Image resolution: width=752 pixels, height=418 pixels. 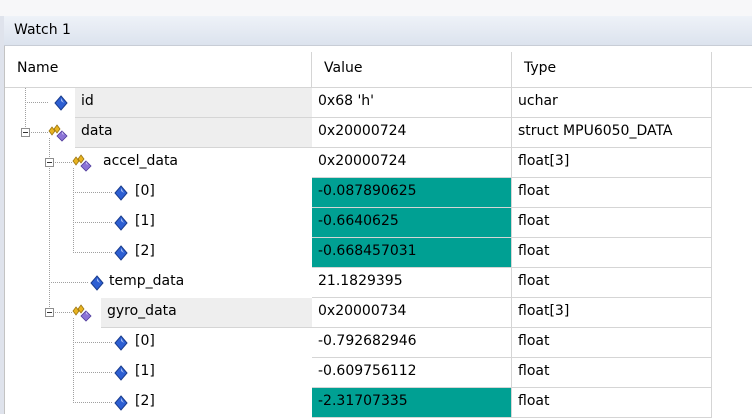 What do you see at coordinates (141, 161) in the screenshot?
I see `row-name: accel_data` at bounding box center [141, 161].